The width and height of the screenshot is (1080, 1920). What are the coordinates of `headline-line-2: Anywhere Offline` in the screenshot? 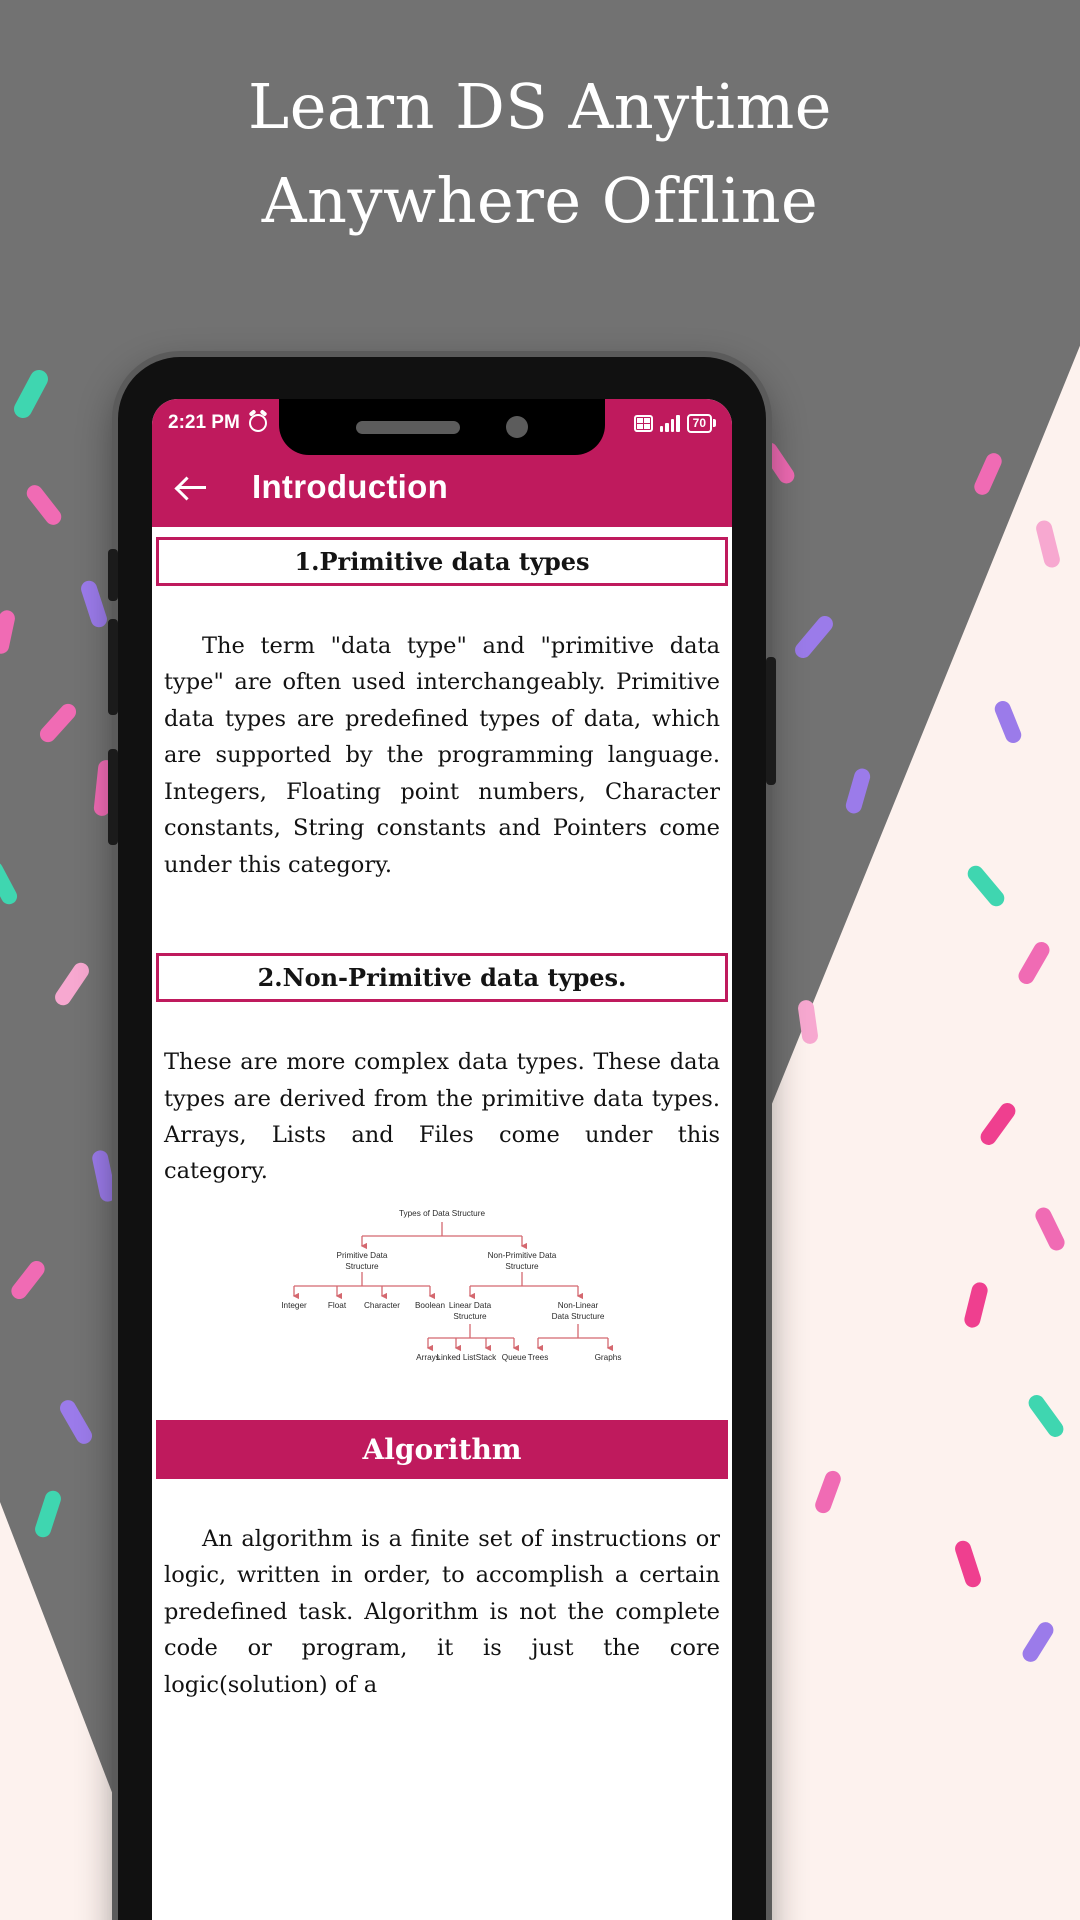 It's located at (540, 201).